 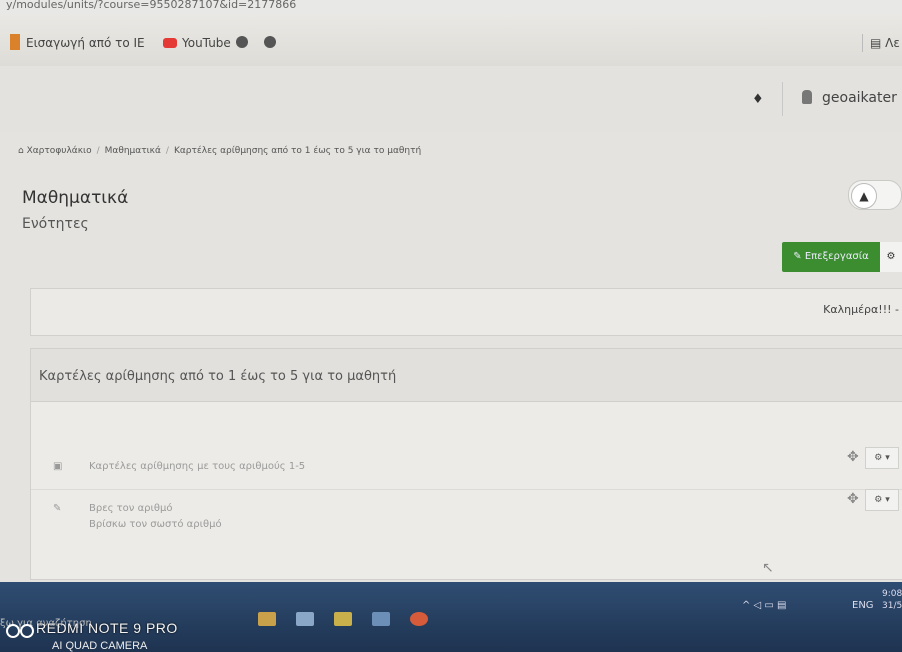 What do you see at coordinates (58, 466) in the screenshot?
I see `document-icon: ▣` at bounding box center [58, 466].